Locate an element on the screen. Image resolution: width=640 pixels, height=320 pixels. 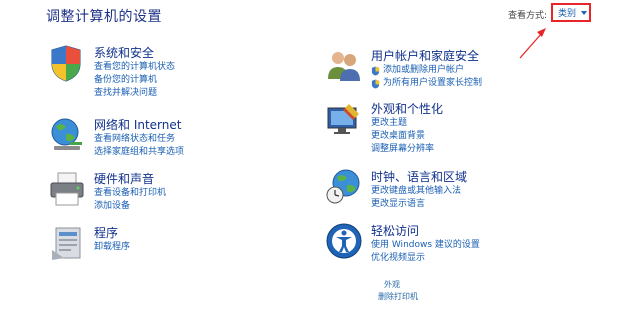
category-programs: 程序 卸载程序 is located at coordinates (178, 244).